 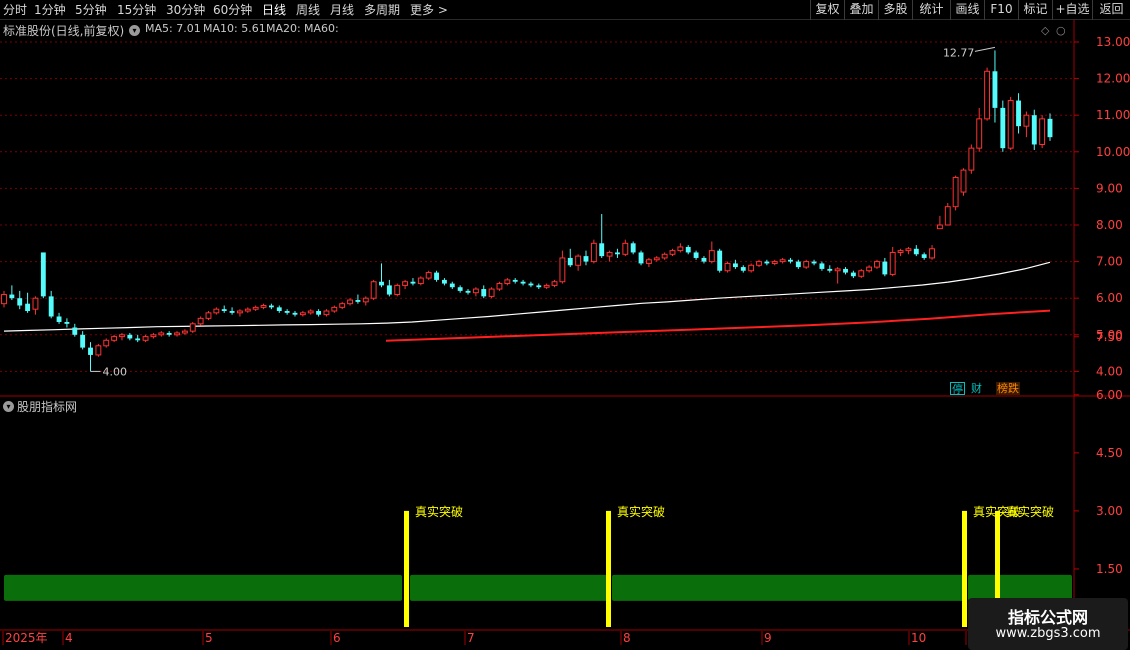 I want to click on badge-finance: 财, so click(x=976, y=388).